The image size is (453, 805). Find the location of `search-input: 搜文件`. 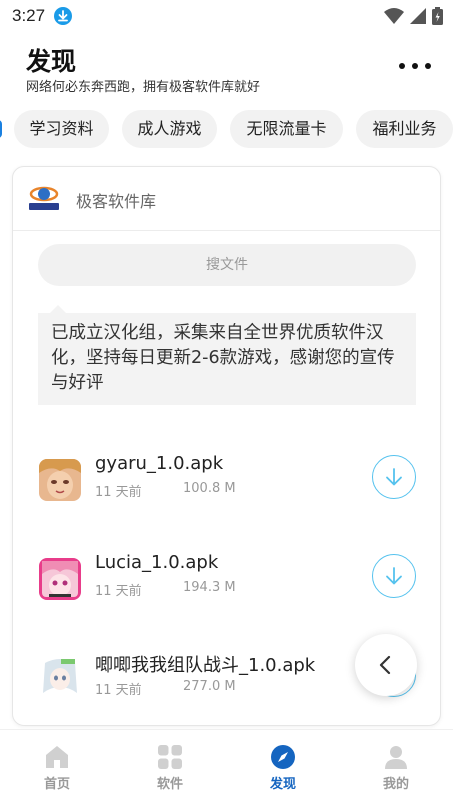

search-input: 搜文件 is located at coordinates (227, 265).